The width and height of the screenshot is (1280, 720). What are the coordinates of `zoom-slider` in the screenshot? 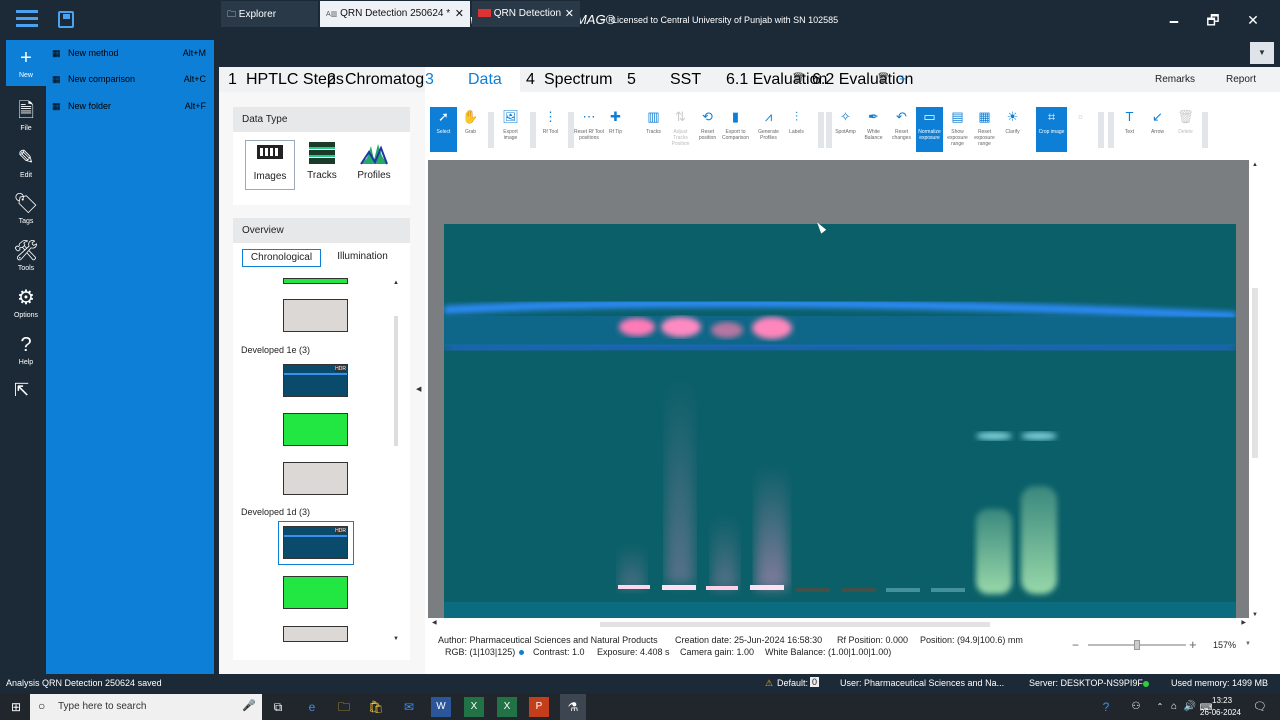 It's located at (1137, 645).